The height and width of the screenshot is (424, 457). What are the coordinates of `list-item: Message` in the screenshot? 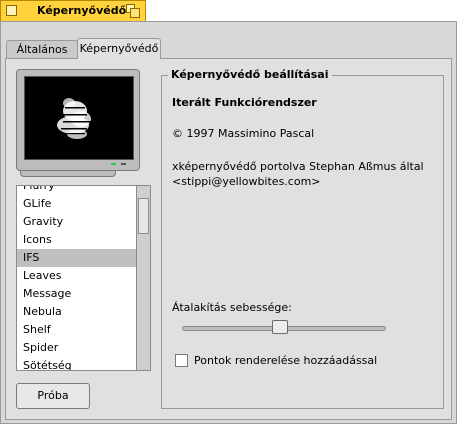 It's located at (77, 294).